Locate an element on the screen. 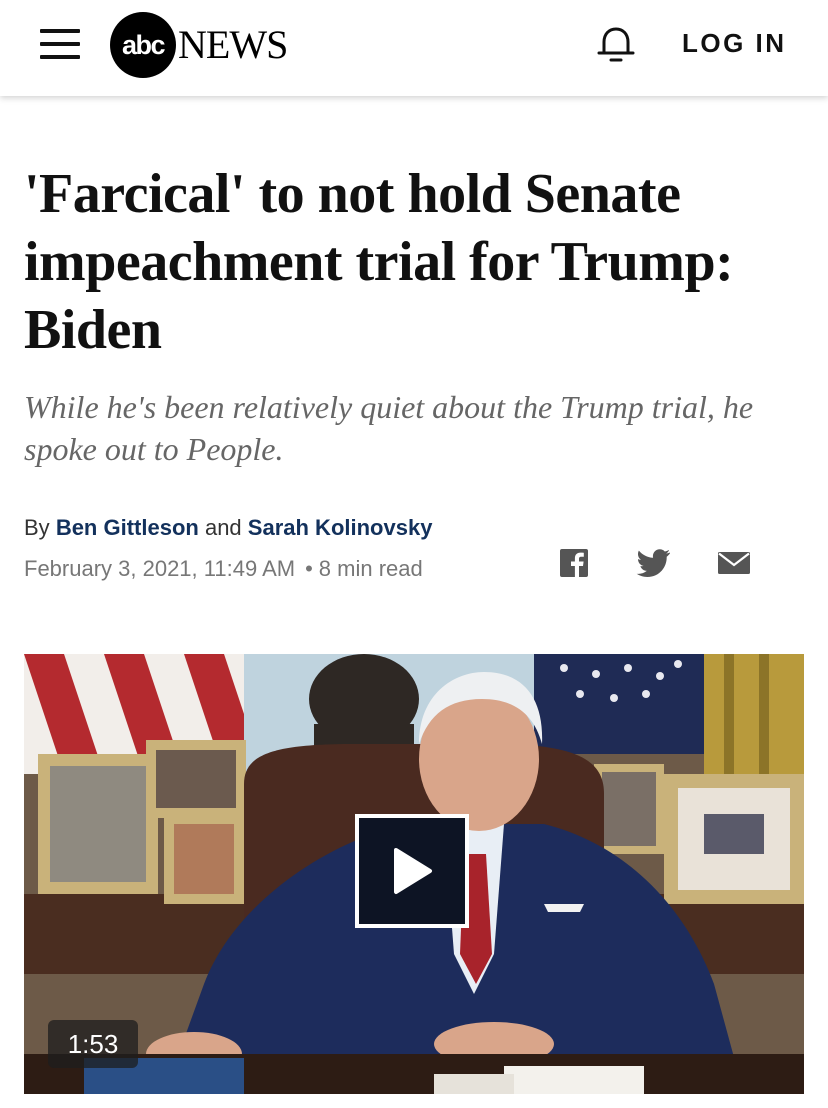 This screenshot has height=1108, width=828. publish-date: February 3, 2021, 11:49 AM is located at coordinates (160, 568).